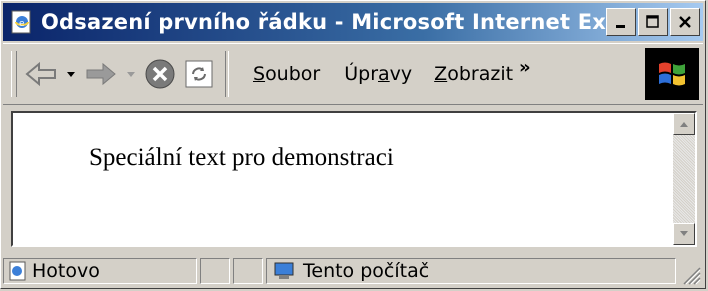 The image size is (708, 291). I want to click on forward-button, so click(101, 74).